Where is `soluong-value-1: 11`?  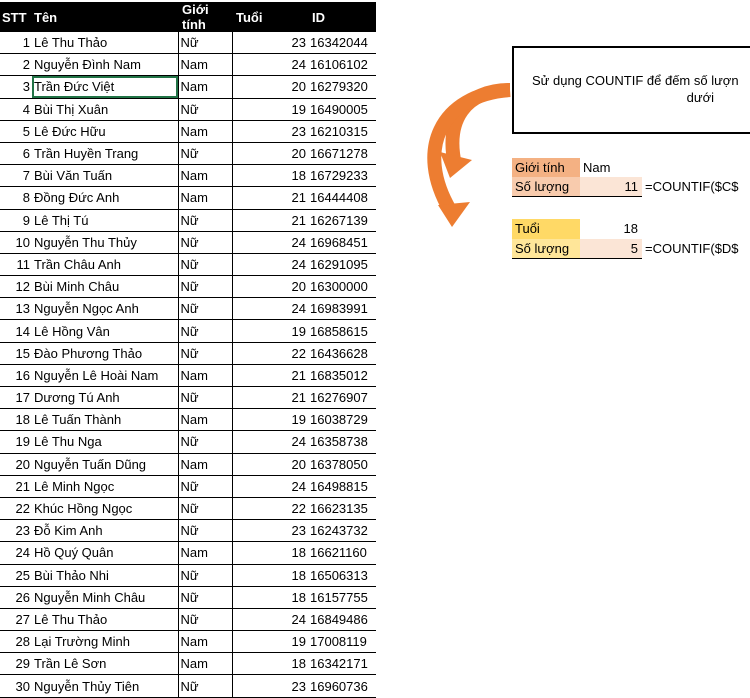
soluong-value-1: 11 is located at coordinates (611, 187).